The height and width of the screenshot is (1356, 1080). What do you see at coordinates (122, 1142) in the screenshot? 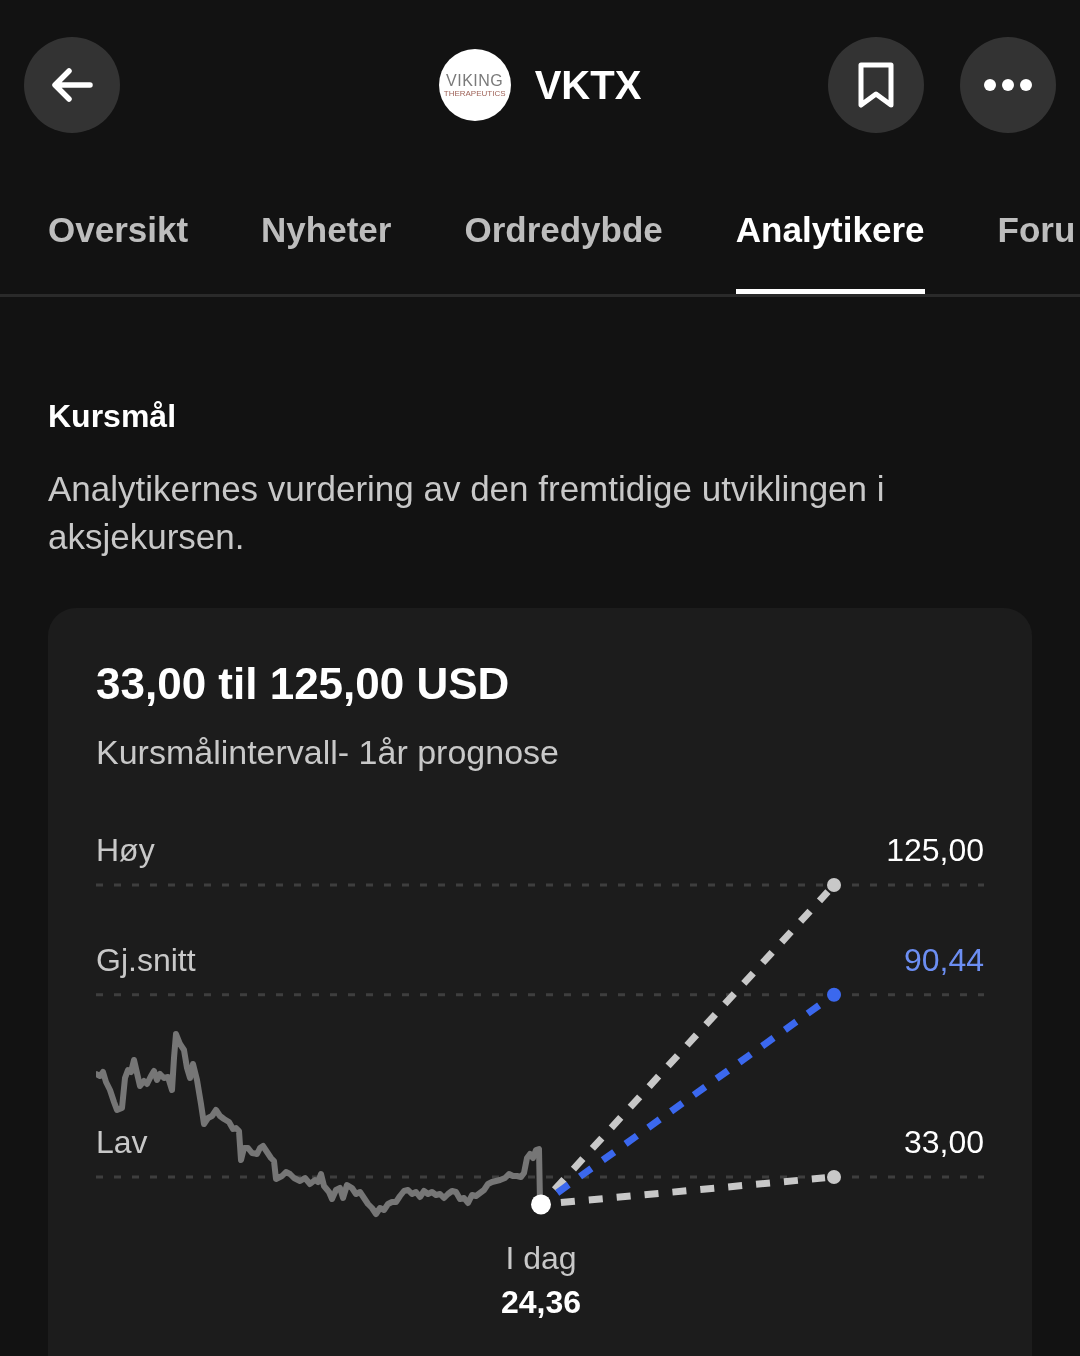
I see `target-label: Lav` at bounding box center [122, 1142].